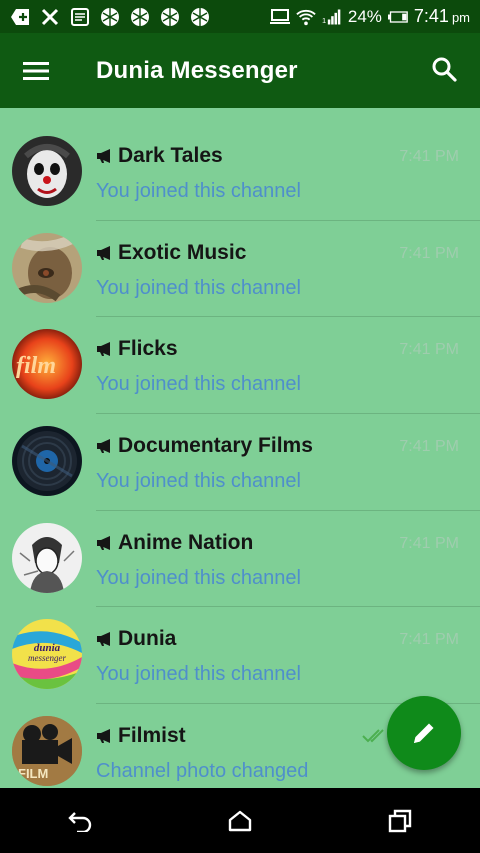  Describe the element at coordinates (47, 658) in the screenshot. I see `svg-text: messenger` at that location.